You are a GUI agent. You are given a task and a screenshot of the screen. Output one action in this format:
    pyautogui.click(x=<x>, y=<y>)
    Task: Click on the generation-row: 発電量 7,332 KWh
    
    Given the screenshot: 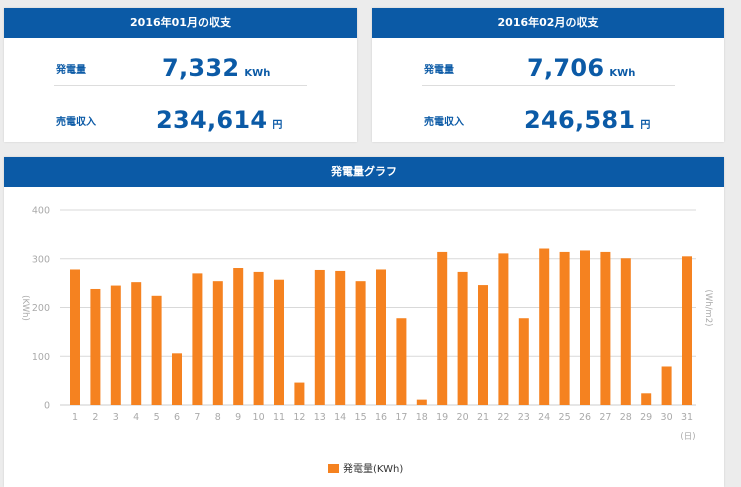 What is the action you would take?
    pyautogui.click(x=180, y=68)
    